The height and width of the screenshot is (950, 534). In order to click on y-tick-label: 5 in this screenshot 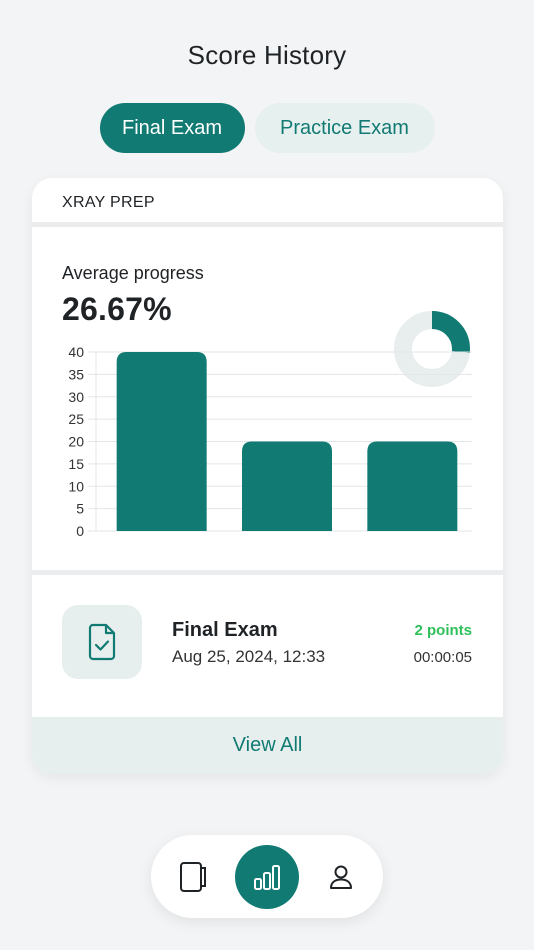, I will do `click(80, 509)`.